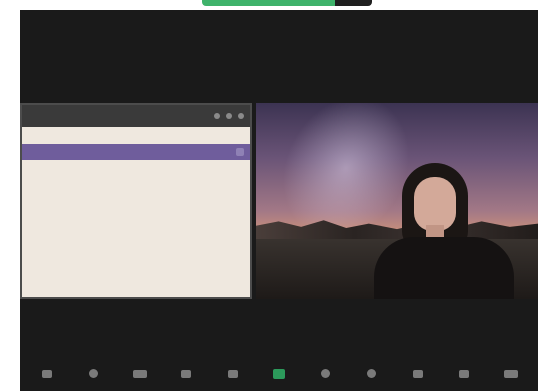 The height and width of the screenshot is (391, 557). I want to click on security-button, so click(94, 374).